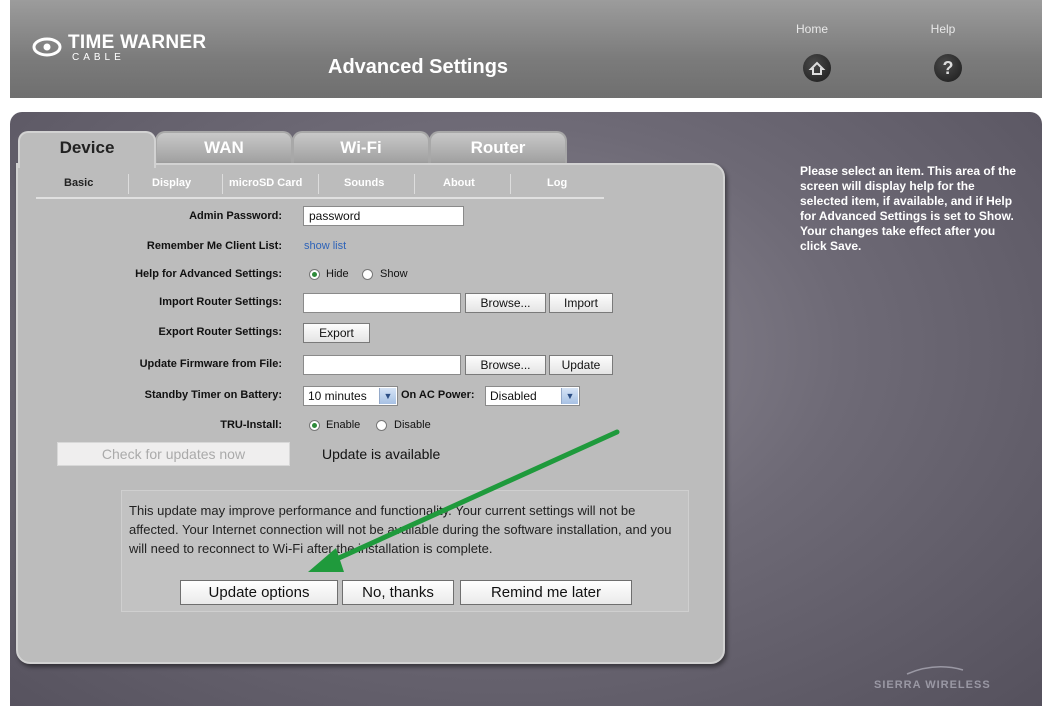  I want to click on subtab-log: Log, so click(557, 183).